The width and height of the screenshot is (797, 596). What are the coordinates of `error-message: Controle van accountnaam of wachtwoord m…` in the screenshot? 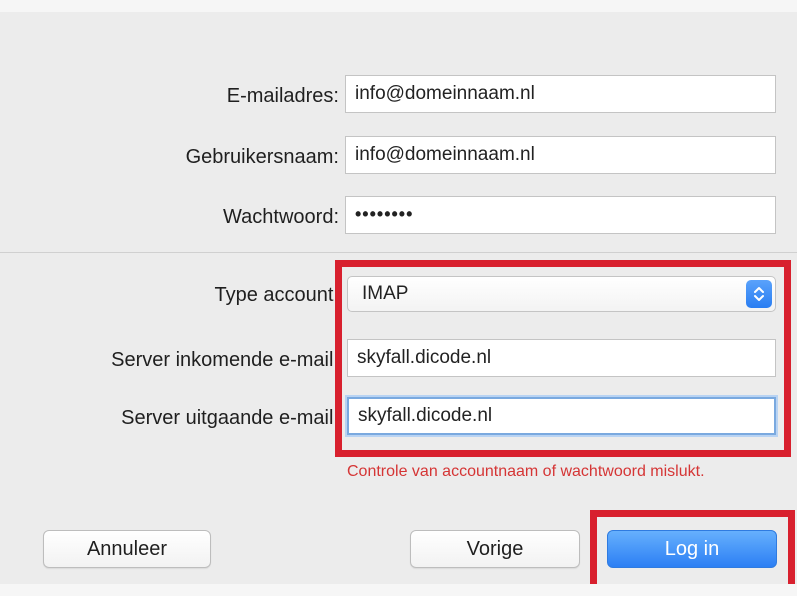 It's located at (526, 471).